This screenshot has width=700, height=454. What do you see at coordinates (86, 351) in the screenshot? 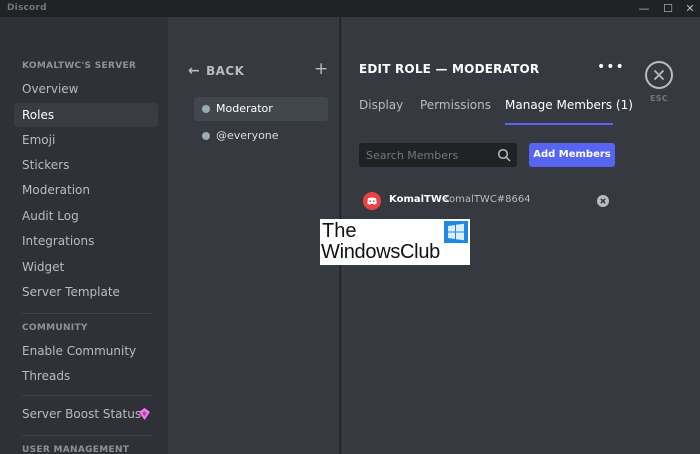
I see `sidebar-item-enable-community: Enable Community` at bounding box center [86, 351].